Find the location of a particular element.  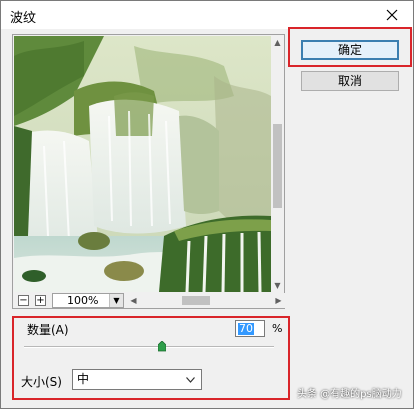

close-icon is located at coordinates (392, 15).